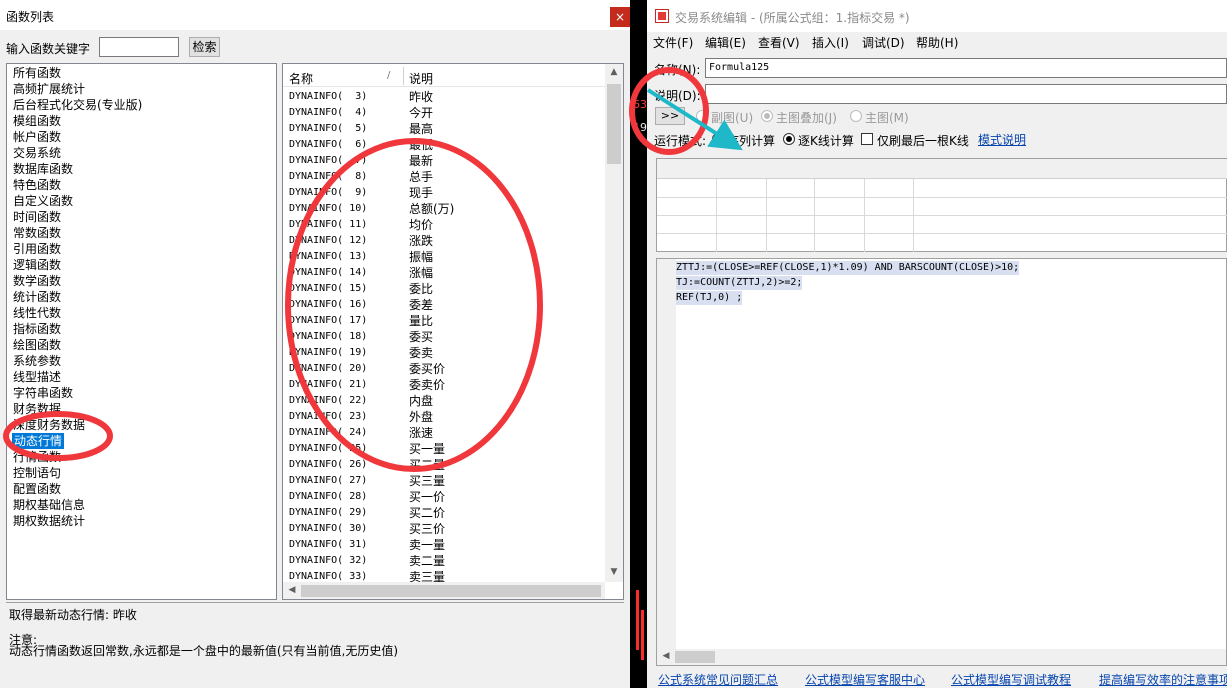 This screenshot has height=688, width=1227. I want to click on function-row: DYNAINFO( 14) 涨幅, so click(443, 273).